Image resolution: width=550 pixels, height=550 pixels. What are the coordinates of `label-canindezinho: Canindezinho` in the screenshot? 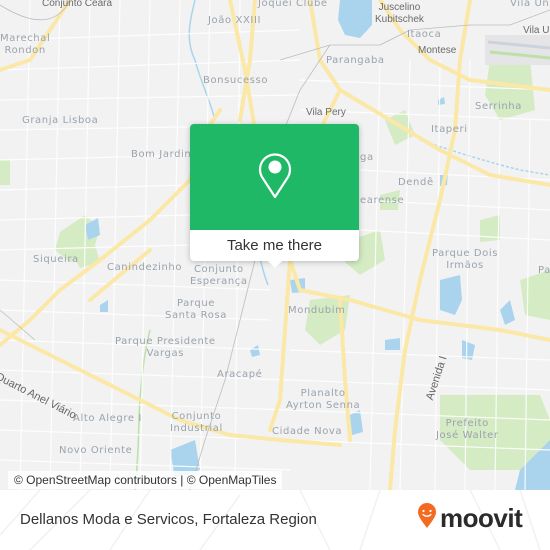 It's located at (145, 267).